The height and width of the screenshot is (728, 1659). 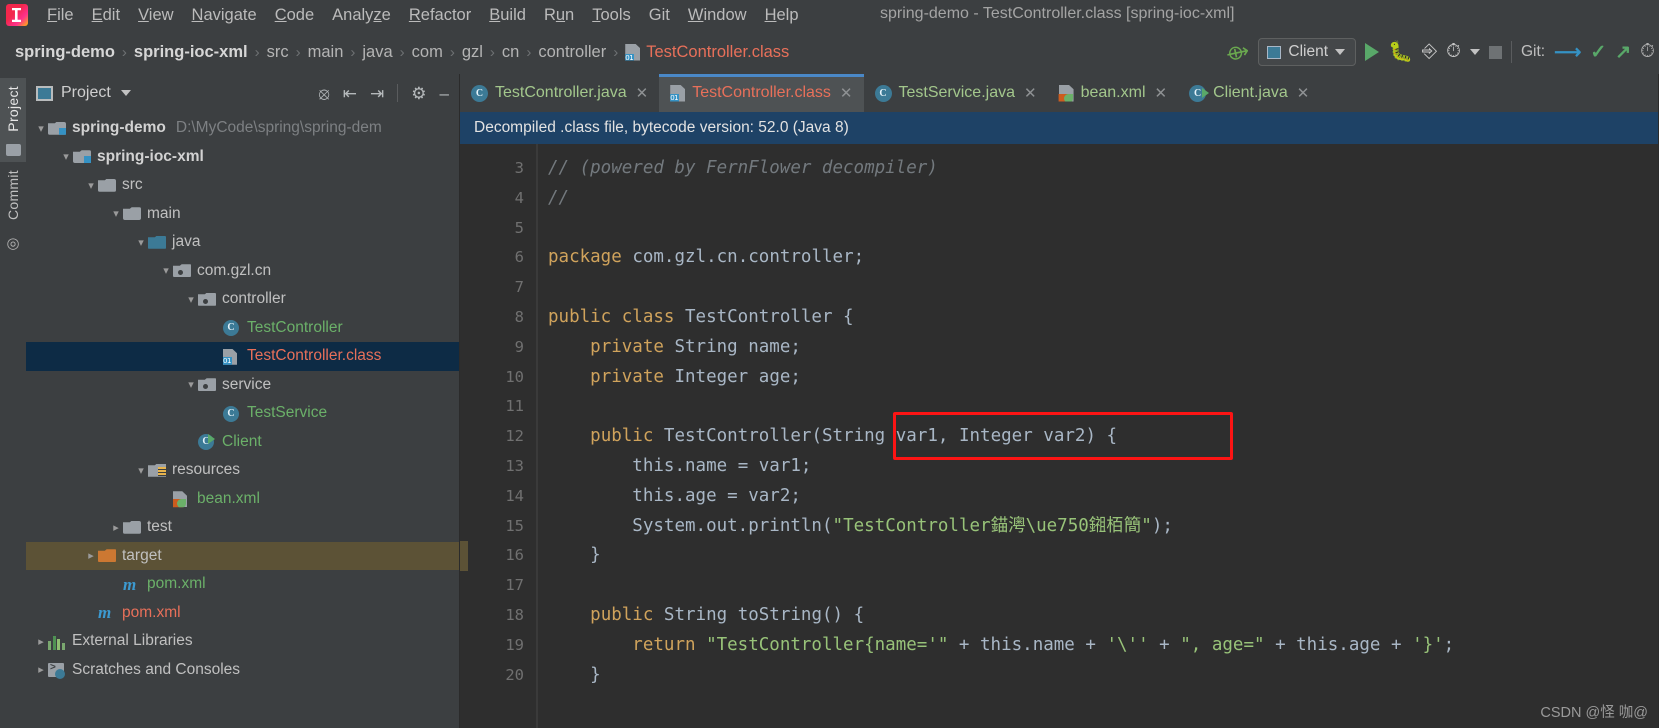 I want to click on project-view-chevron-down-icon, so click(x=125, y=93).